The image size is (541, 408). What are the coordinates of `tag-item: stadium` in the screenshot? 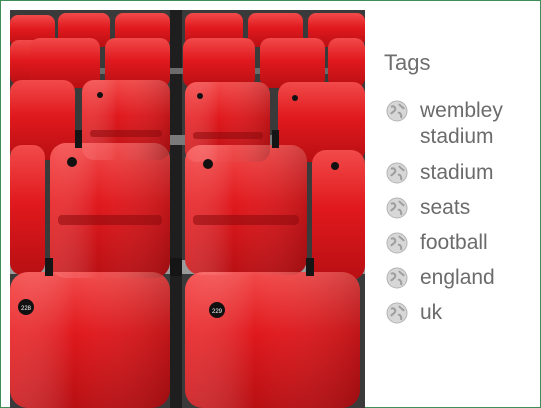 It's located at (460, 173).